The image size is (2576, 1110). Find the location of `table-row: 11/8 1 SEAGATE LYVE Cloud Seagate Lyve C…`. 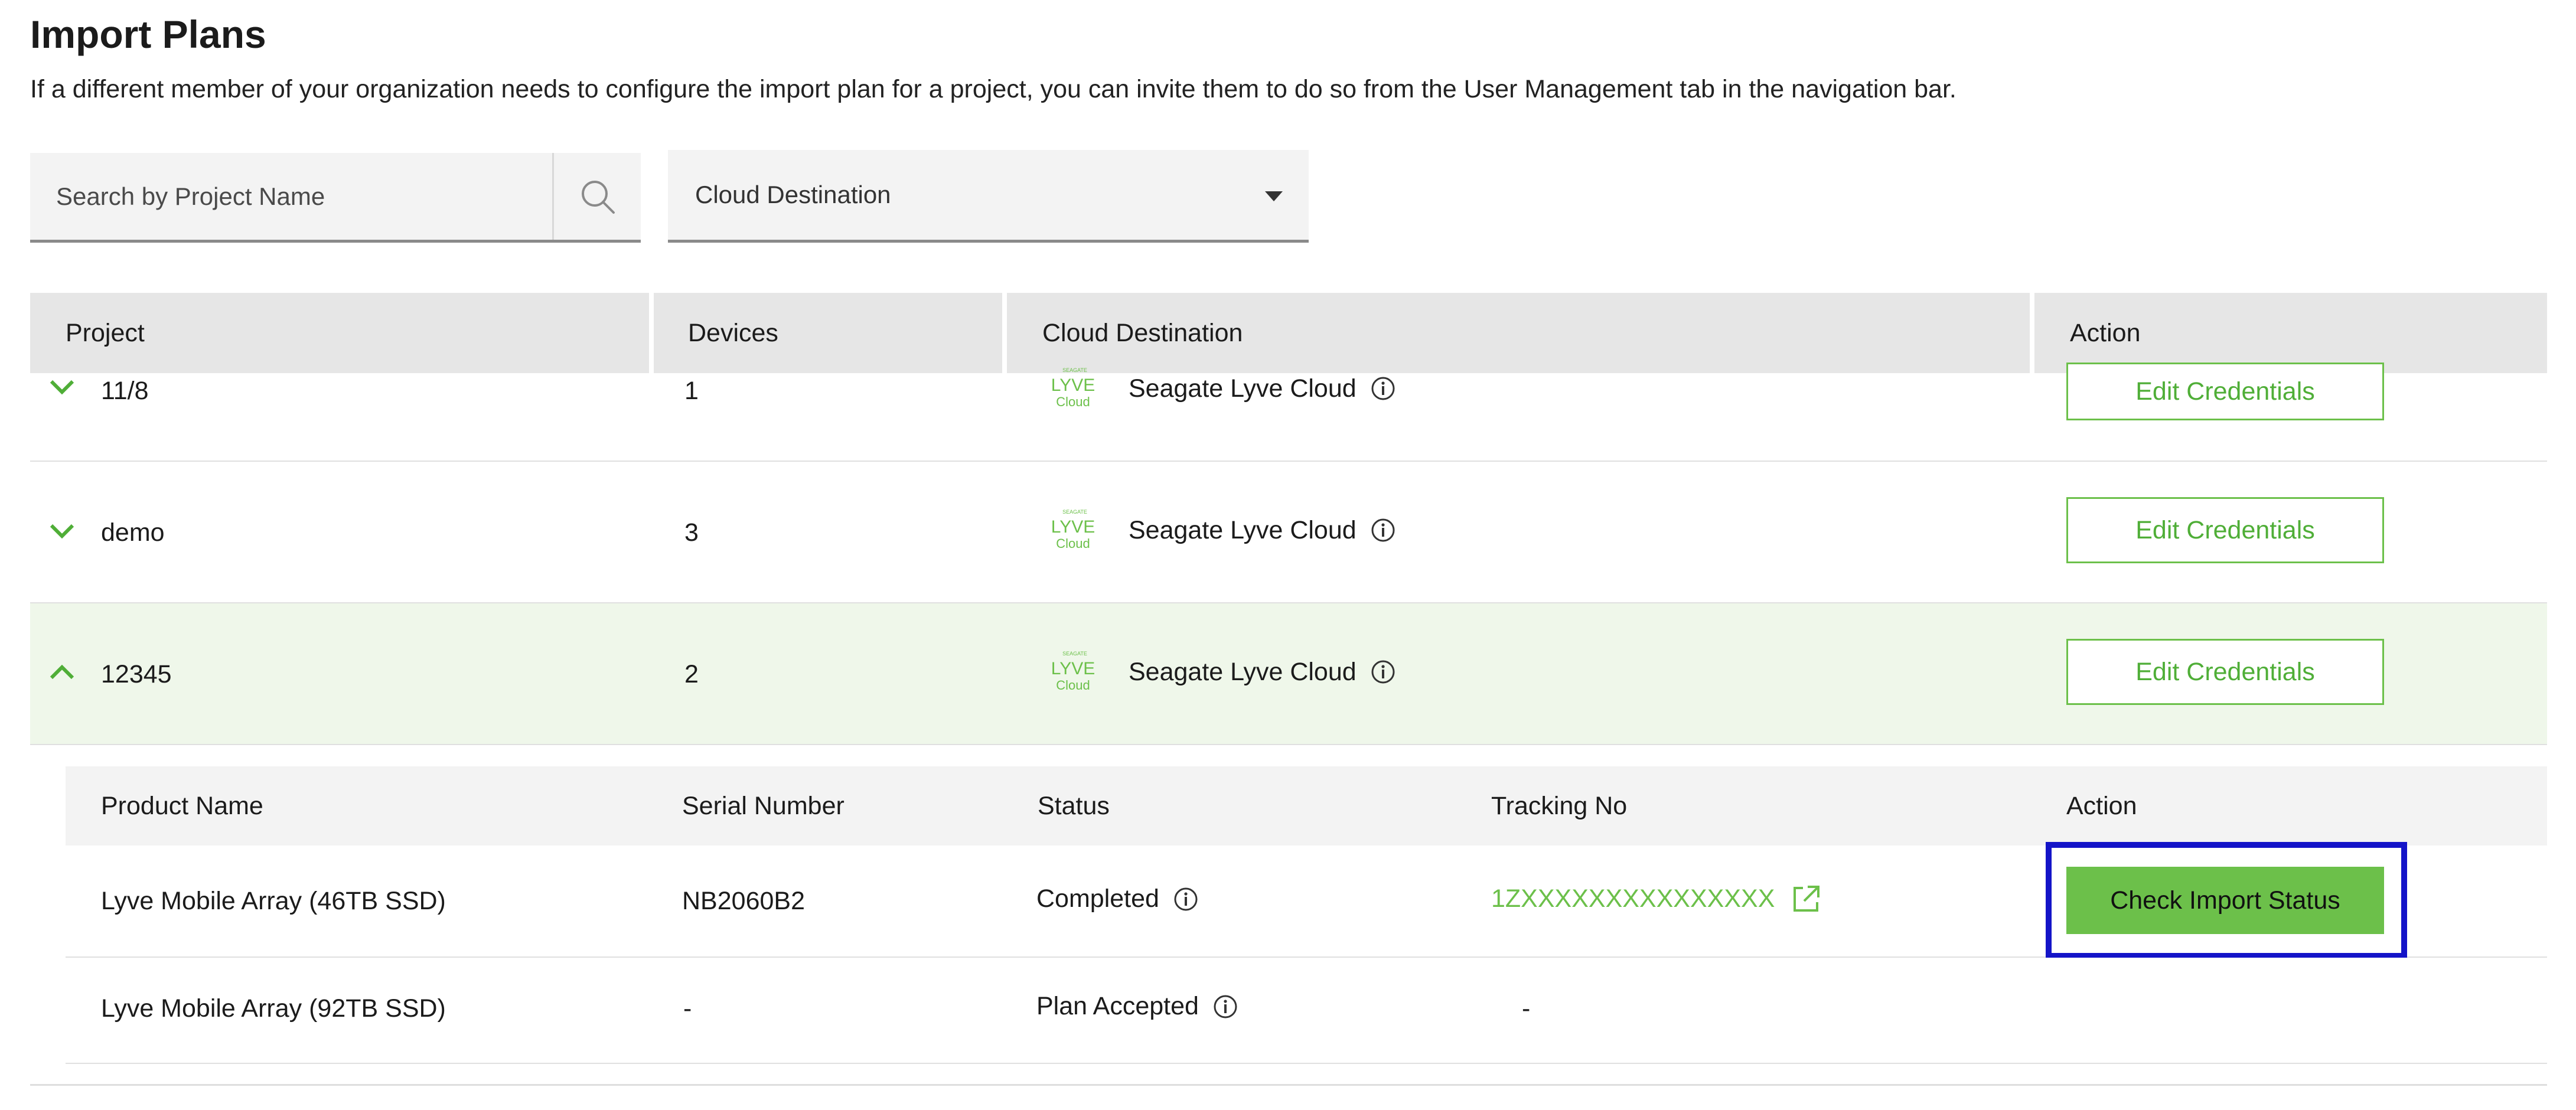

table-row: 11/8 1 SEAGATE LYVE Cloud Seagate Lyve C… is located at coordinates (1289, 413).